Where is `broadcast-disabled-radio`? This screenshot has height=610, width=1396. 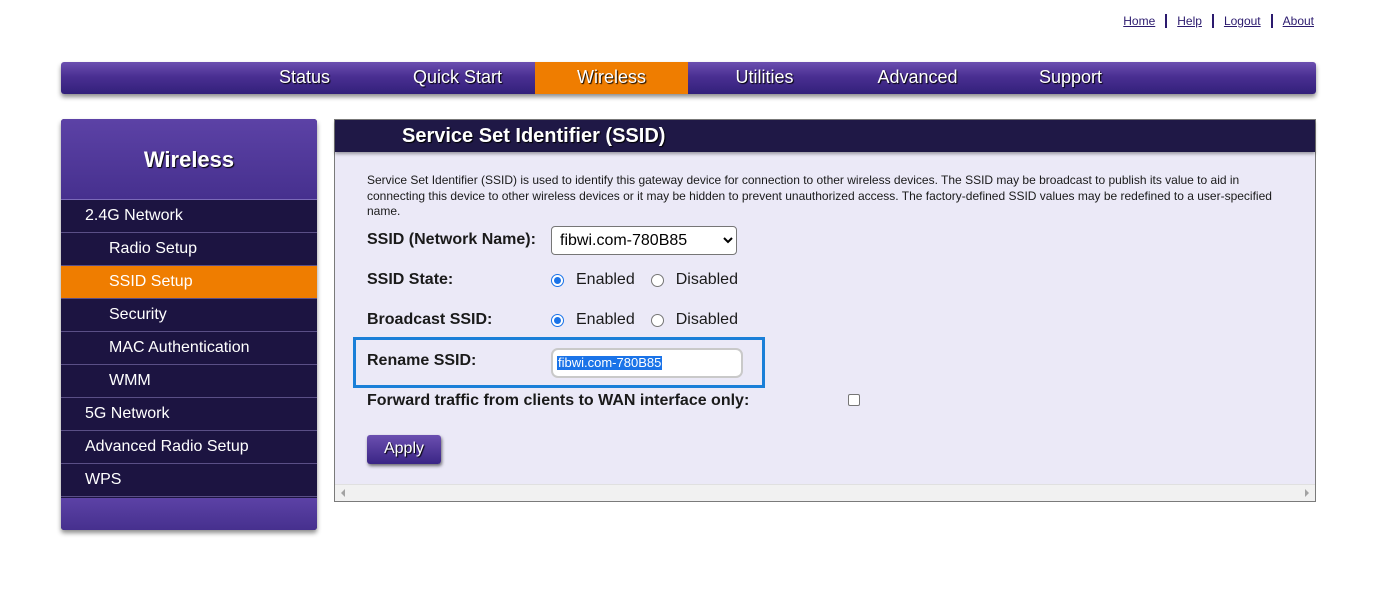
broadcast-disabled-radio is located at coordinates (657, 320).